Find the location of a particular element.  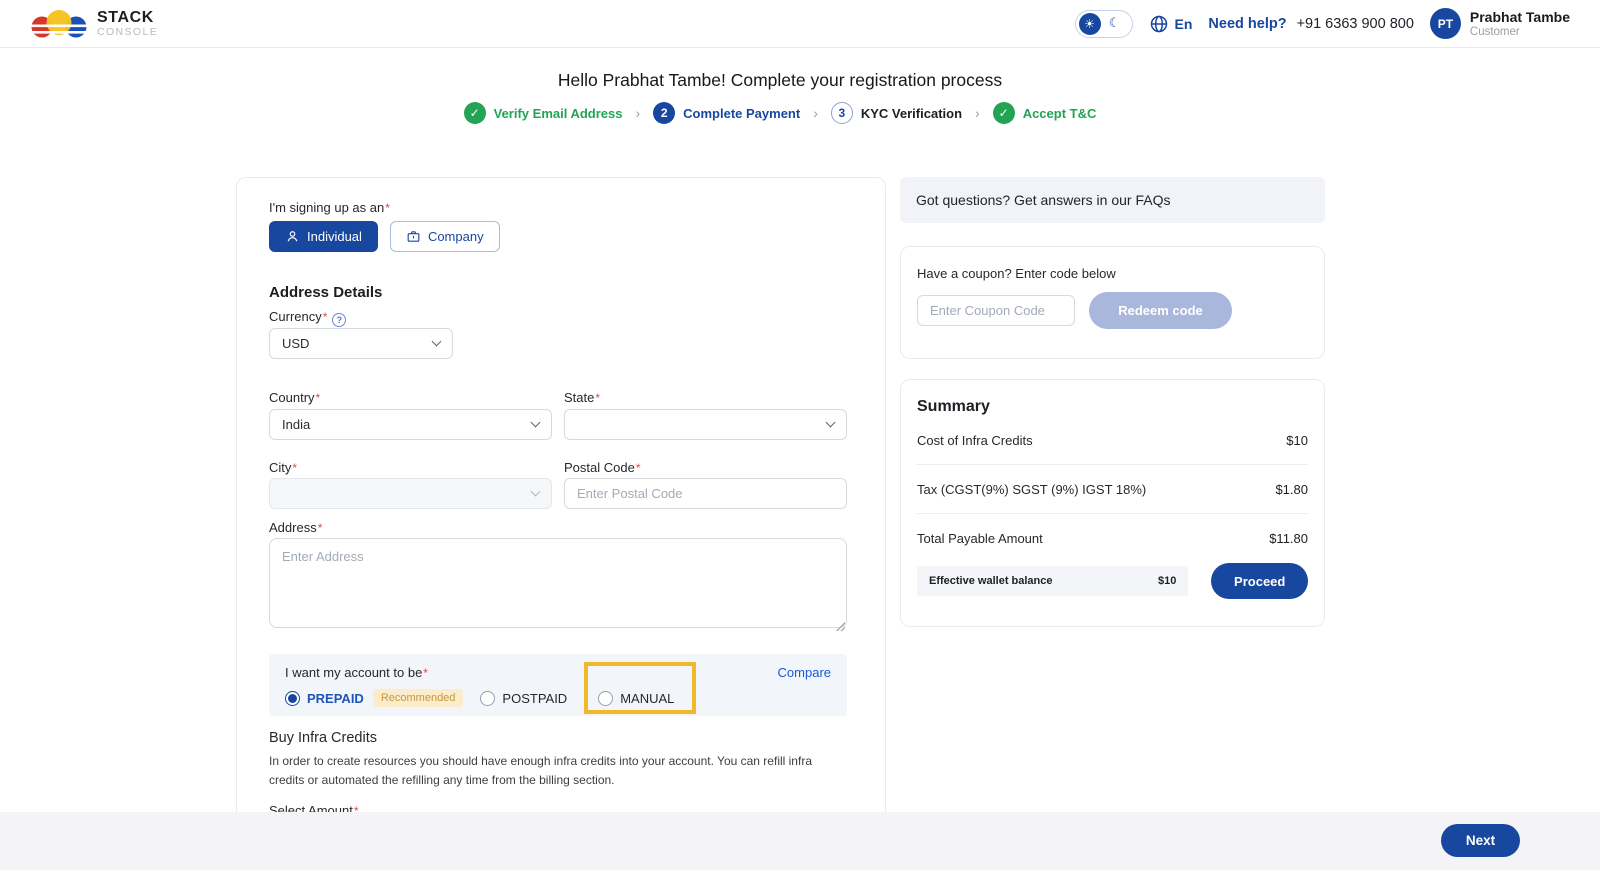

state-label: State* is located at coordinates (582, 397).